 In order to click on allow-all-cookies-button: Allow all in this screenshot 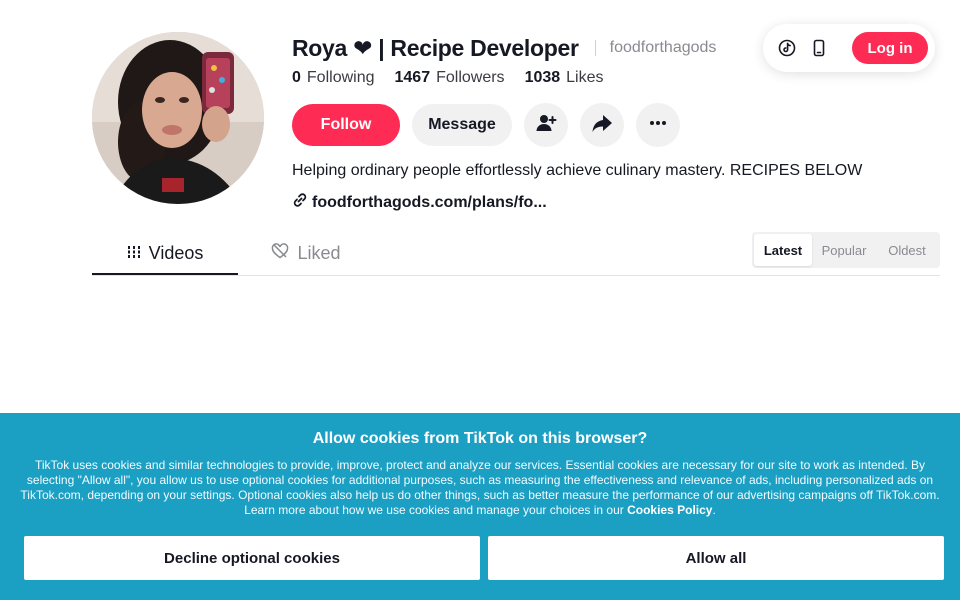, I will do `click(716, 558)`.